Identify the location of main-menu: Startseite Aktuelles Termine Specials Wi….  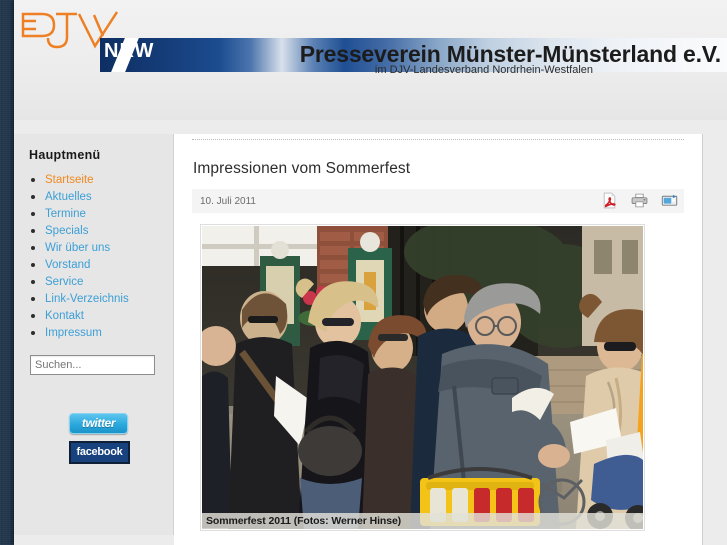
(93, 256).